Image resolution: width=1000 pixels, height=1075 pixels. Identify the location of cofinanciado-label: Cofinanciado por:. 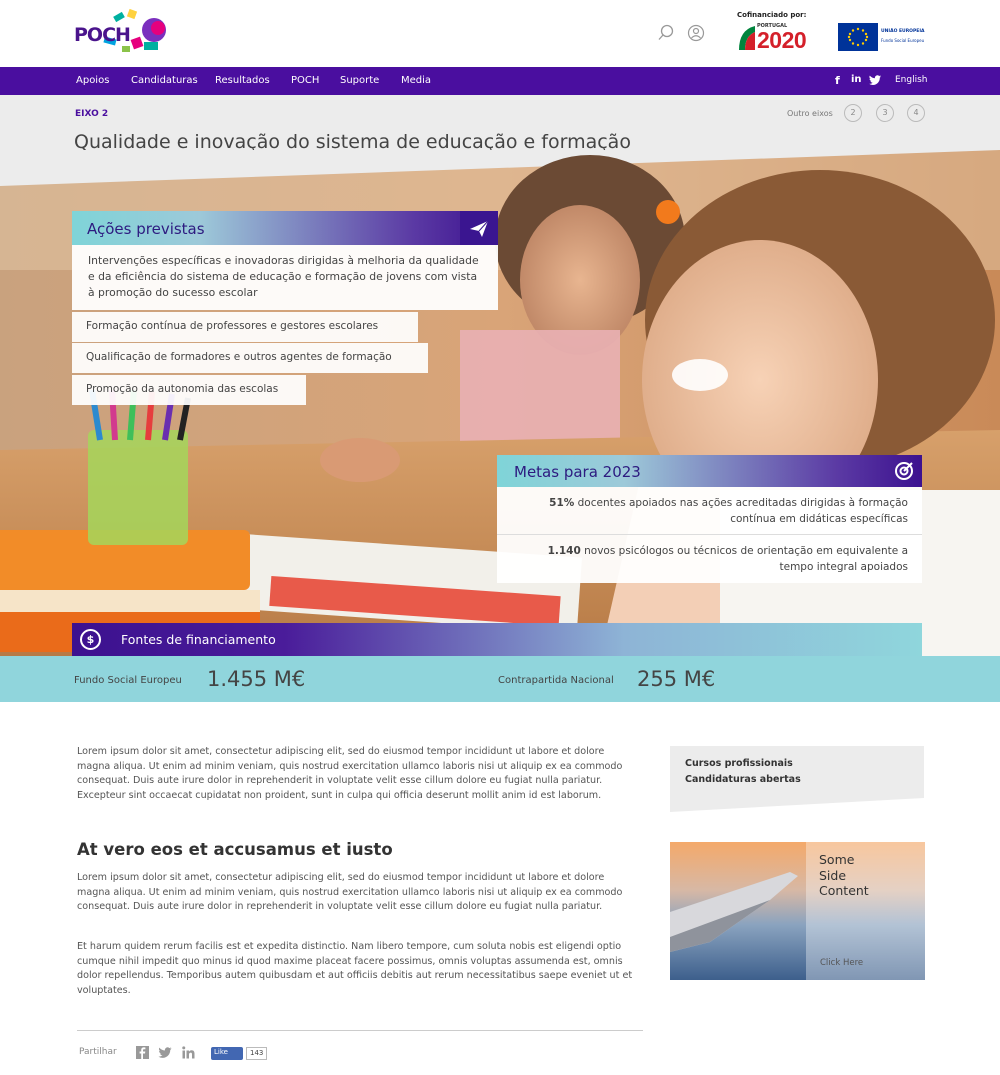
(772, 15).